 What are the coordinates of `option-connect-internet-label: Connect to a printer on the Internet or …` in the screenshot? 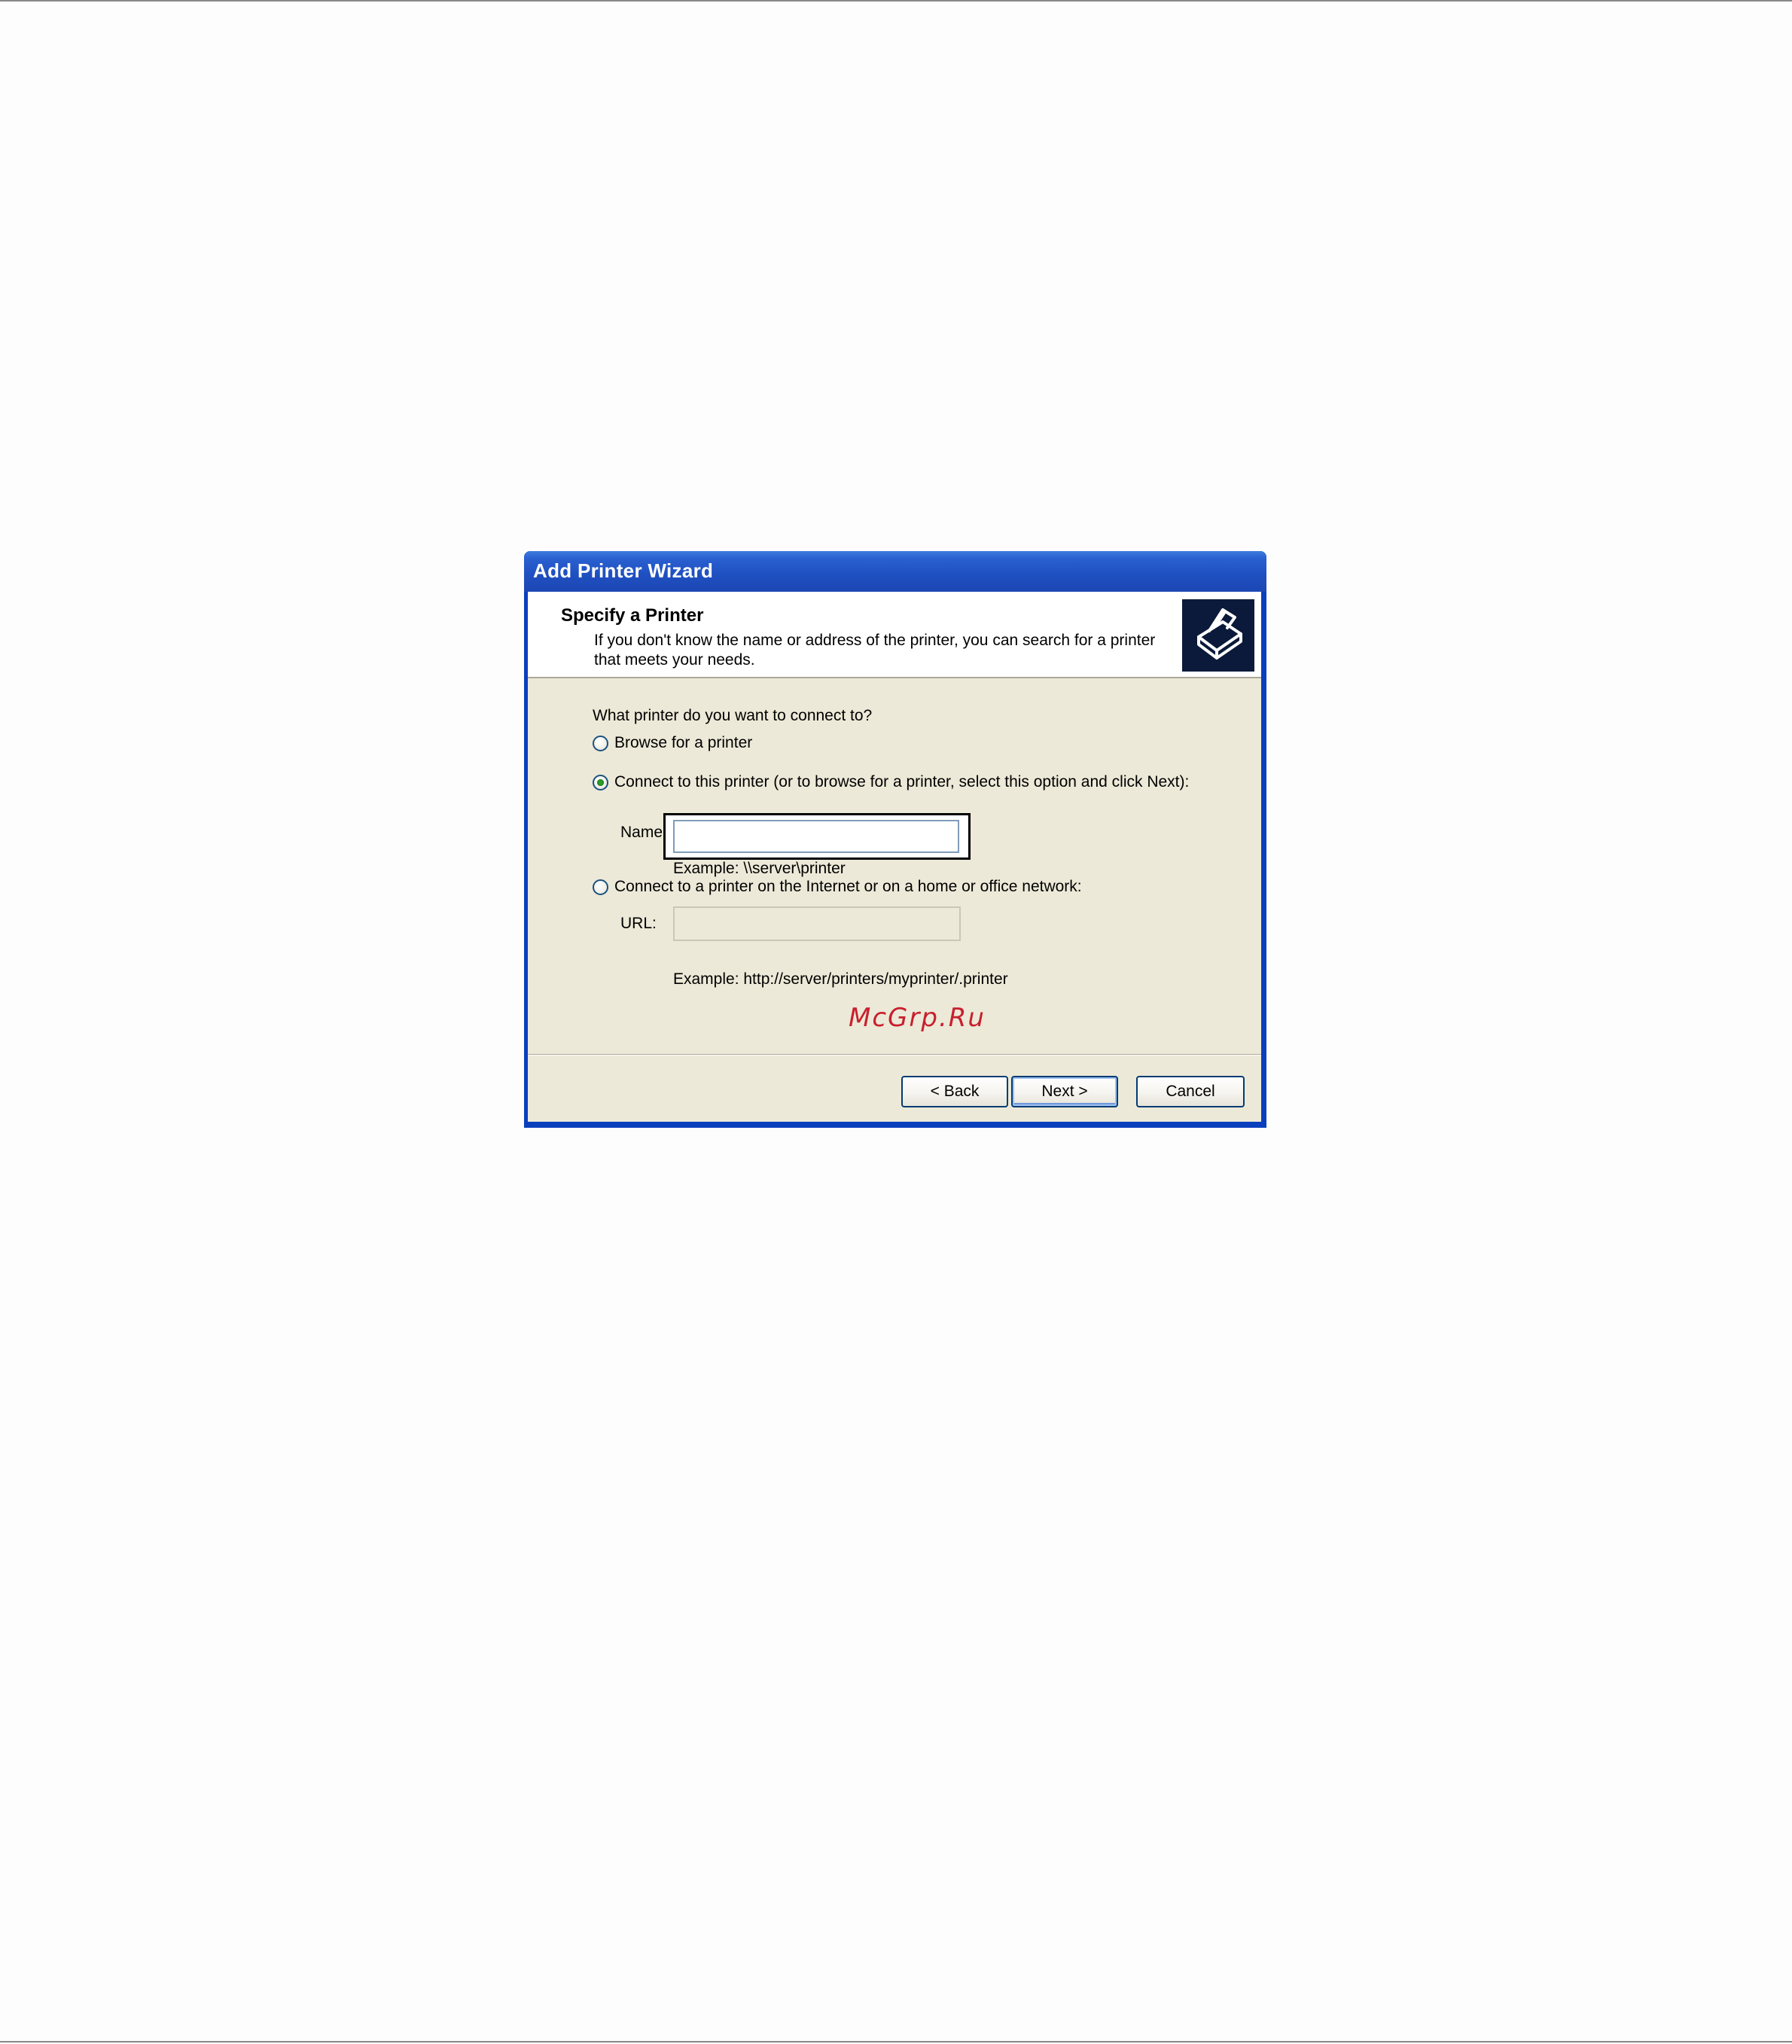 It's located at (848, 886).